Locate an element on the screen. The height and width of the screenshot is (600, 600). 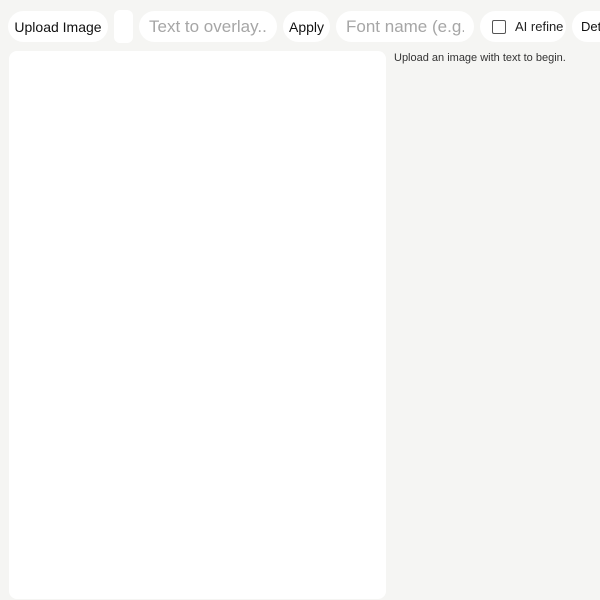
overlay-text-input is located at coordinates (208, 26).